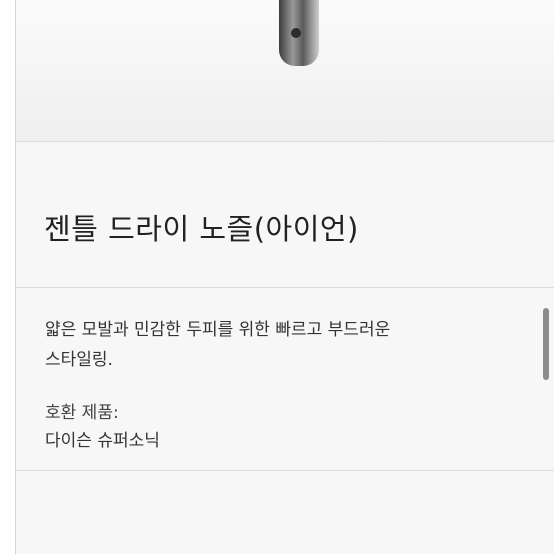 Image resolution: width=554 pixels, height=554 pixels. What do you see at coordinates (217, 345) in the screenshot?
I see `product-description: 얇은 모발과 민감한 두피를 위한 빠르고 부드러운 스타일링.` at bounding box center [217, 345].